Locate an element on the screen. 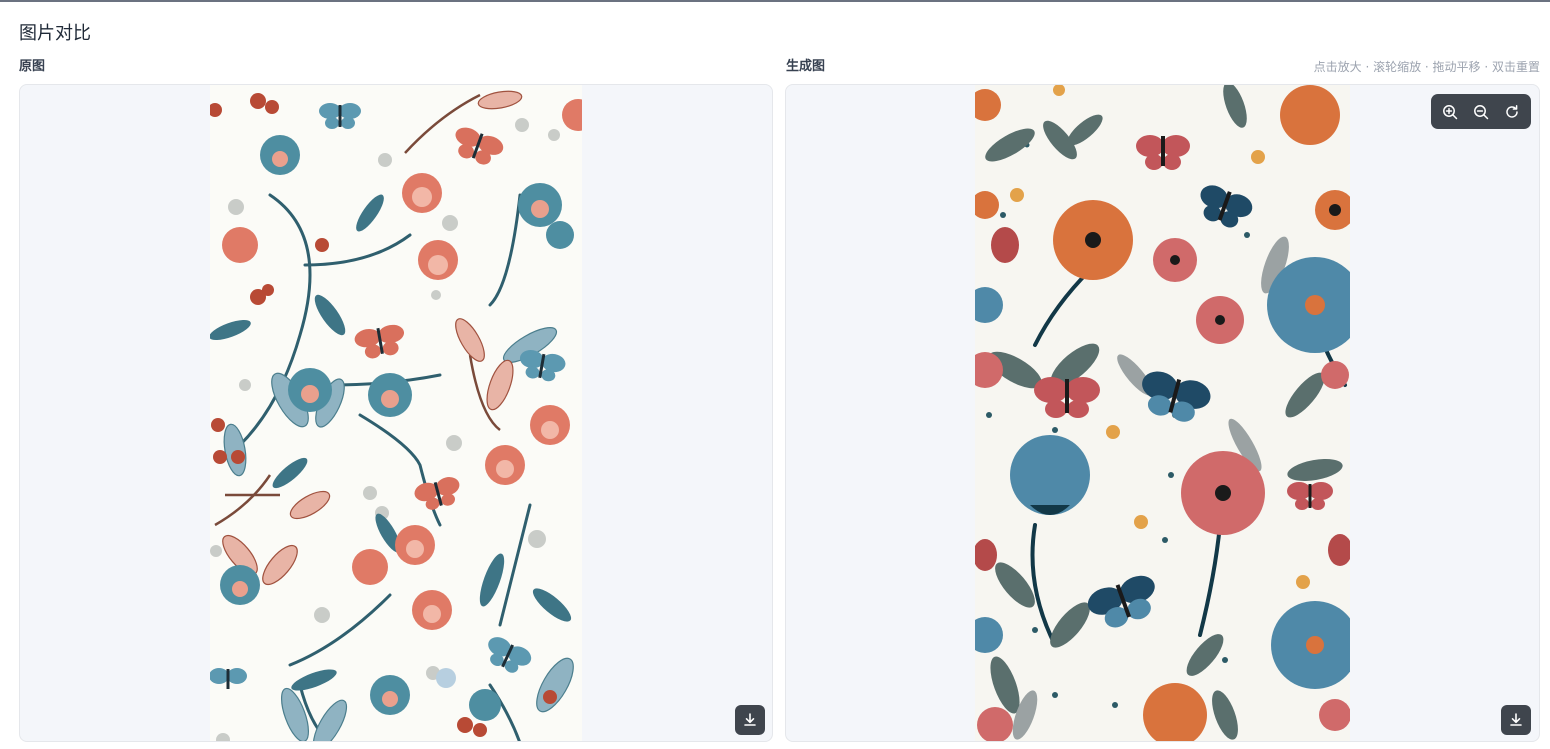 Image resolution: width=1550 pixels, height=749 pixels. download-original-button is located at coordinates (750, 720).